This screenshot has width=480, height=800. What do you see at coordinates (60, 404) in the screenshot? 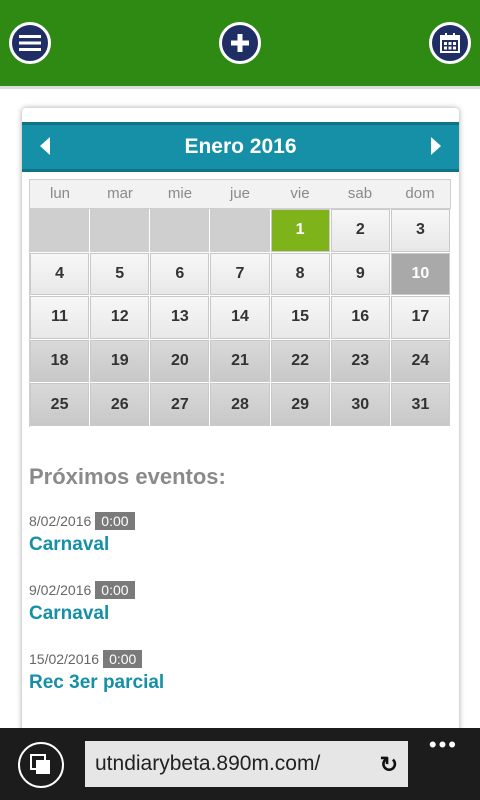
I see `calendar-day-cell: 25` at bounding box center [60, 404].